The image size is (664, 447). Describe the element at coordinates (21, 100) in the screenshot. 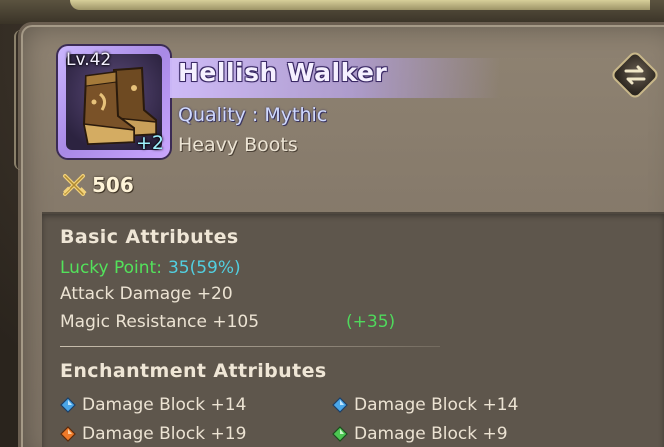

I see `panel-ornament` at that location.